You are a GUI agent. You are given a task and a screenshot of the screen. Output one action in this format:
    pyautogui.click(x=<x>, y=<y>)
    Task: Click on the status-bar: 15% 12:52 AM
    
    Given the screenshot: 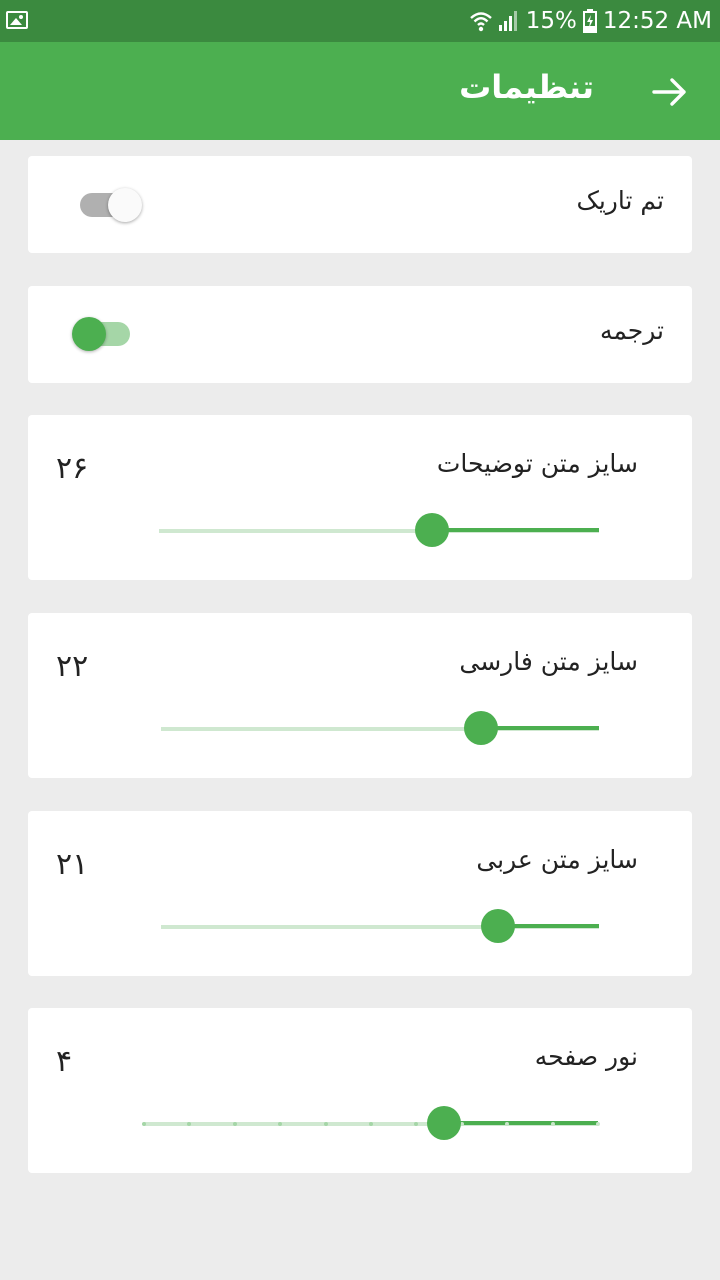 What is the action you would take?
    pyautogui.click(x=360, y=21)
    